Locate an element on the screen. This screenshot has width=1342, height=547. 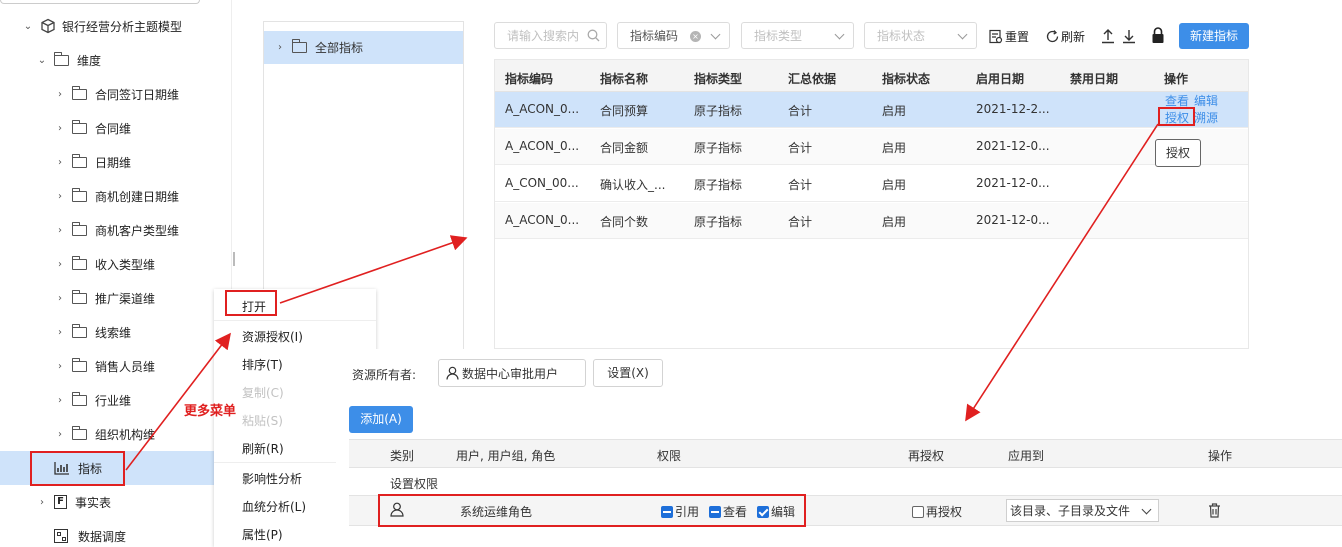
filter-status-select: 指标状态 is located at coordinates (920, 35).